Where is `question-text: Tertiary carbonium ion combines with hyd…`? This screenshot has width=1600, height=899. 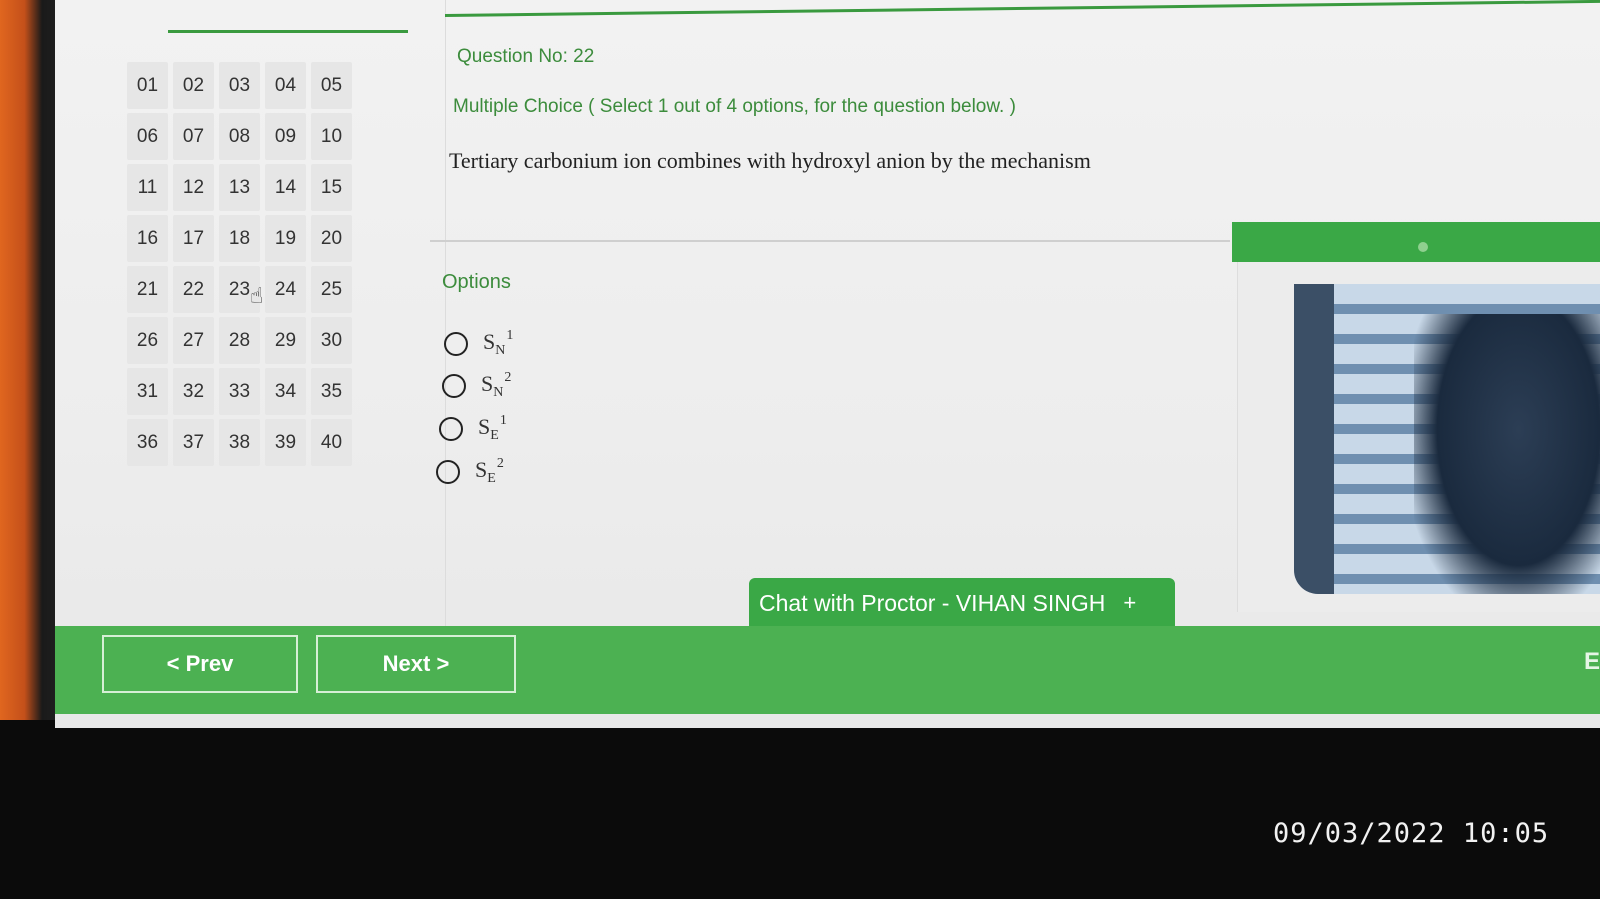
question-text: Tertiary carbonium ion combines with hyd… is located at coordinates (770, 160).